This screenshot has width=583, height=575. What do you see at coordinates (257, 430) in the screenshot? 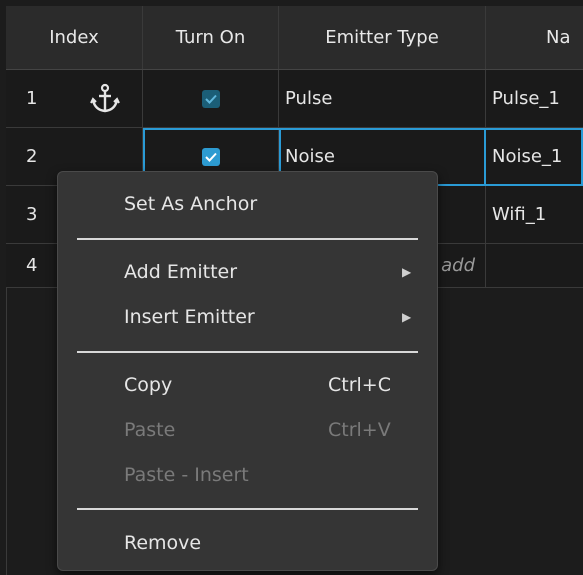
I see `menu-item-paste: Paste Ctrl+V` at bounding box center [257, 430].